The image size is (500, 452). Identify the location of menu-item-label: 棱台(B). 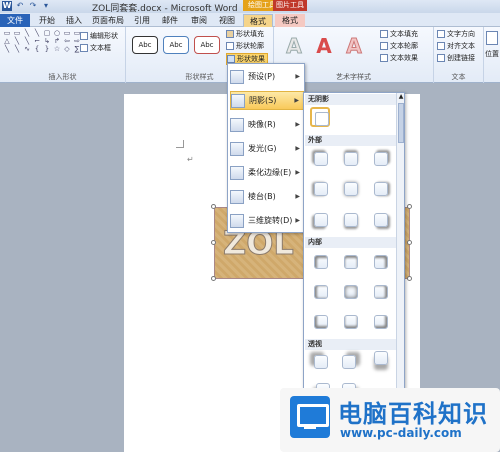
(262, 196).